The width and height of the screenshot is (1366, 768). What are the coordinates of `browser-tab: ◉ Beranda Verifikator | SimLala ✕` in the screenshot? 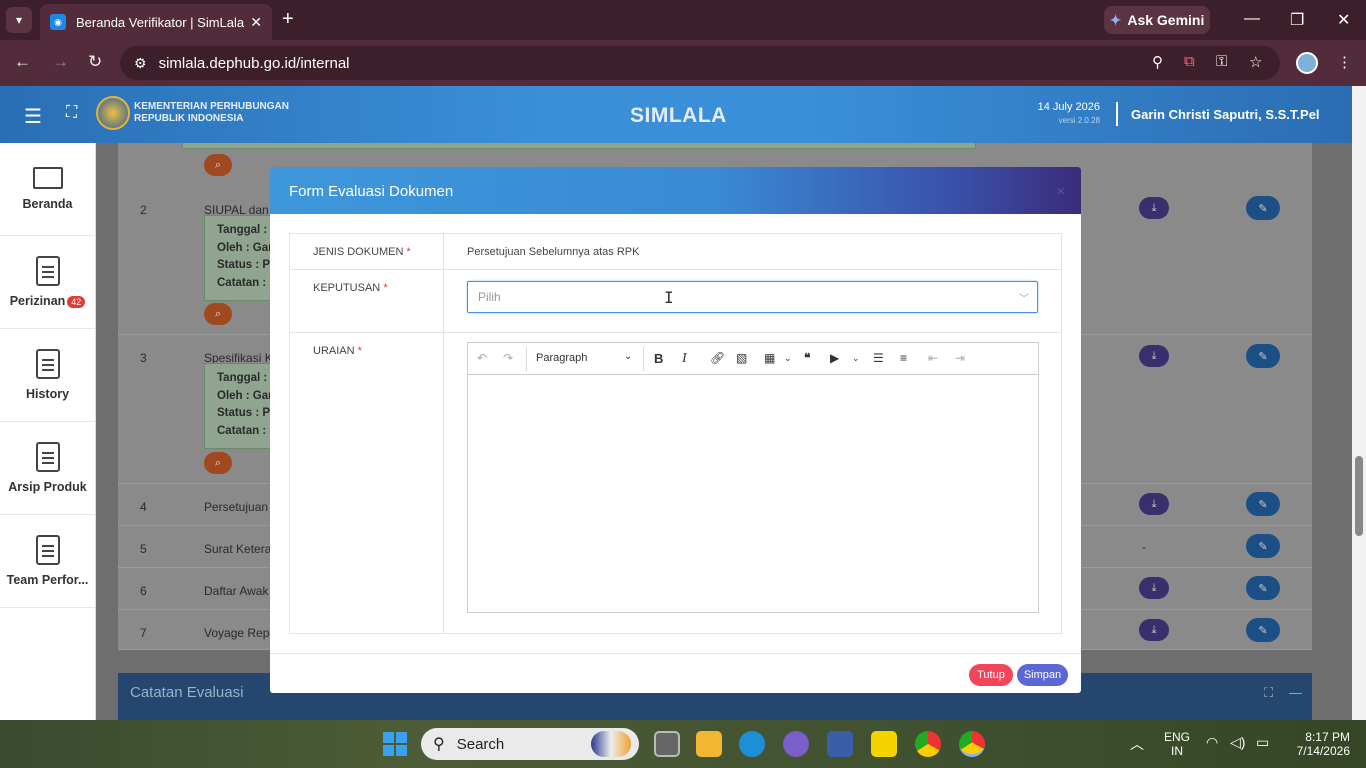 It's located at (156, 22).